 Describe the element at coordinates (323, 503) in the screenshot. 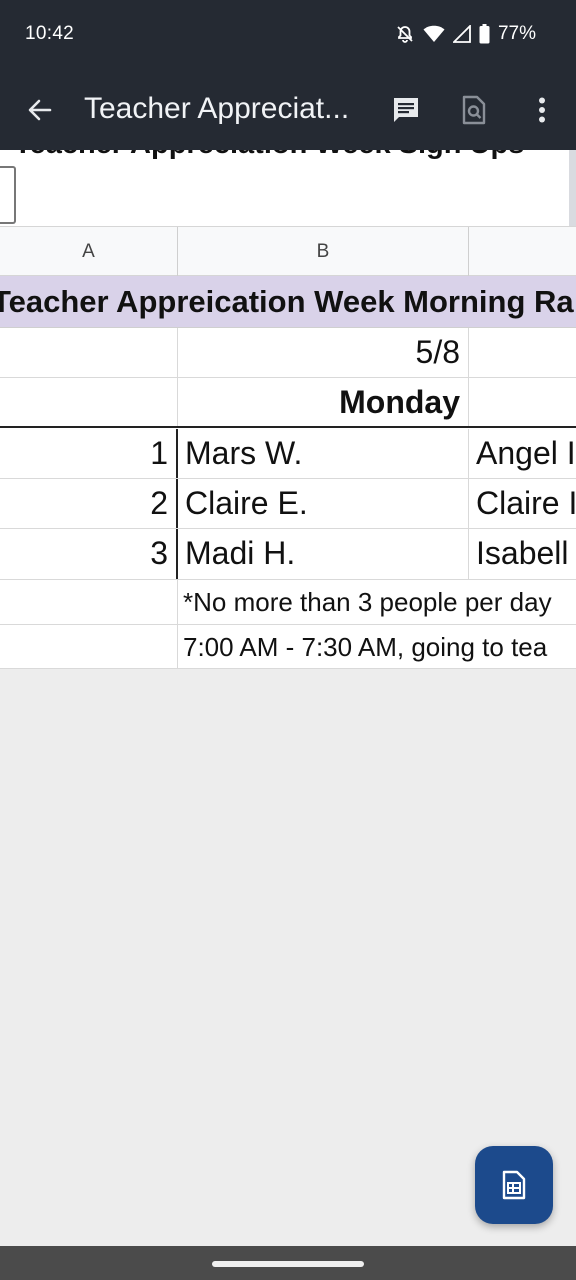

I see `name-cell: Claire E.` at that location.